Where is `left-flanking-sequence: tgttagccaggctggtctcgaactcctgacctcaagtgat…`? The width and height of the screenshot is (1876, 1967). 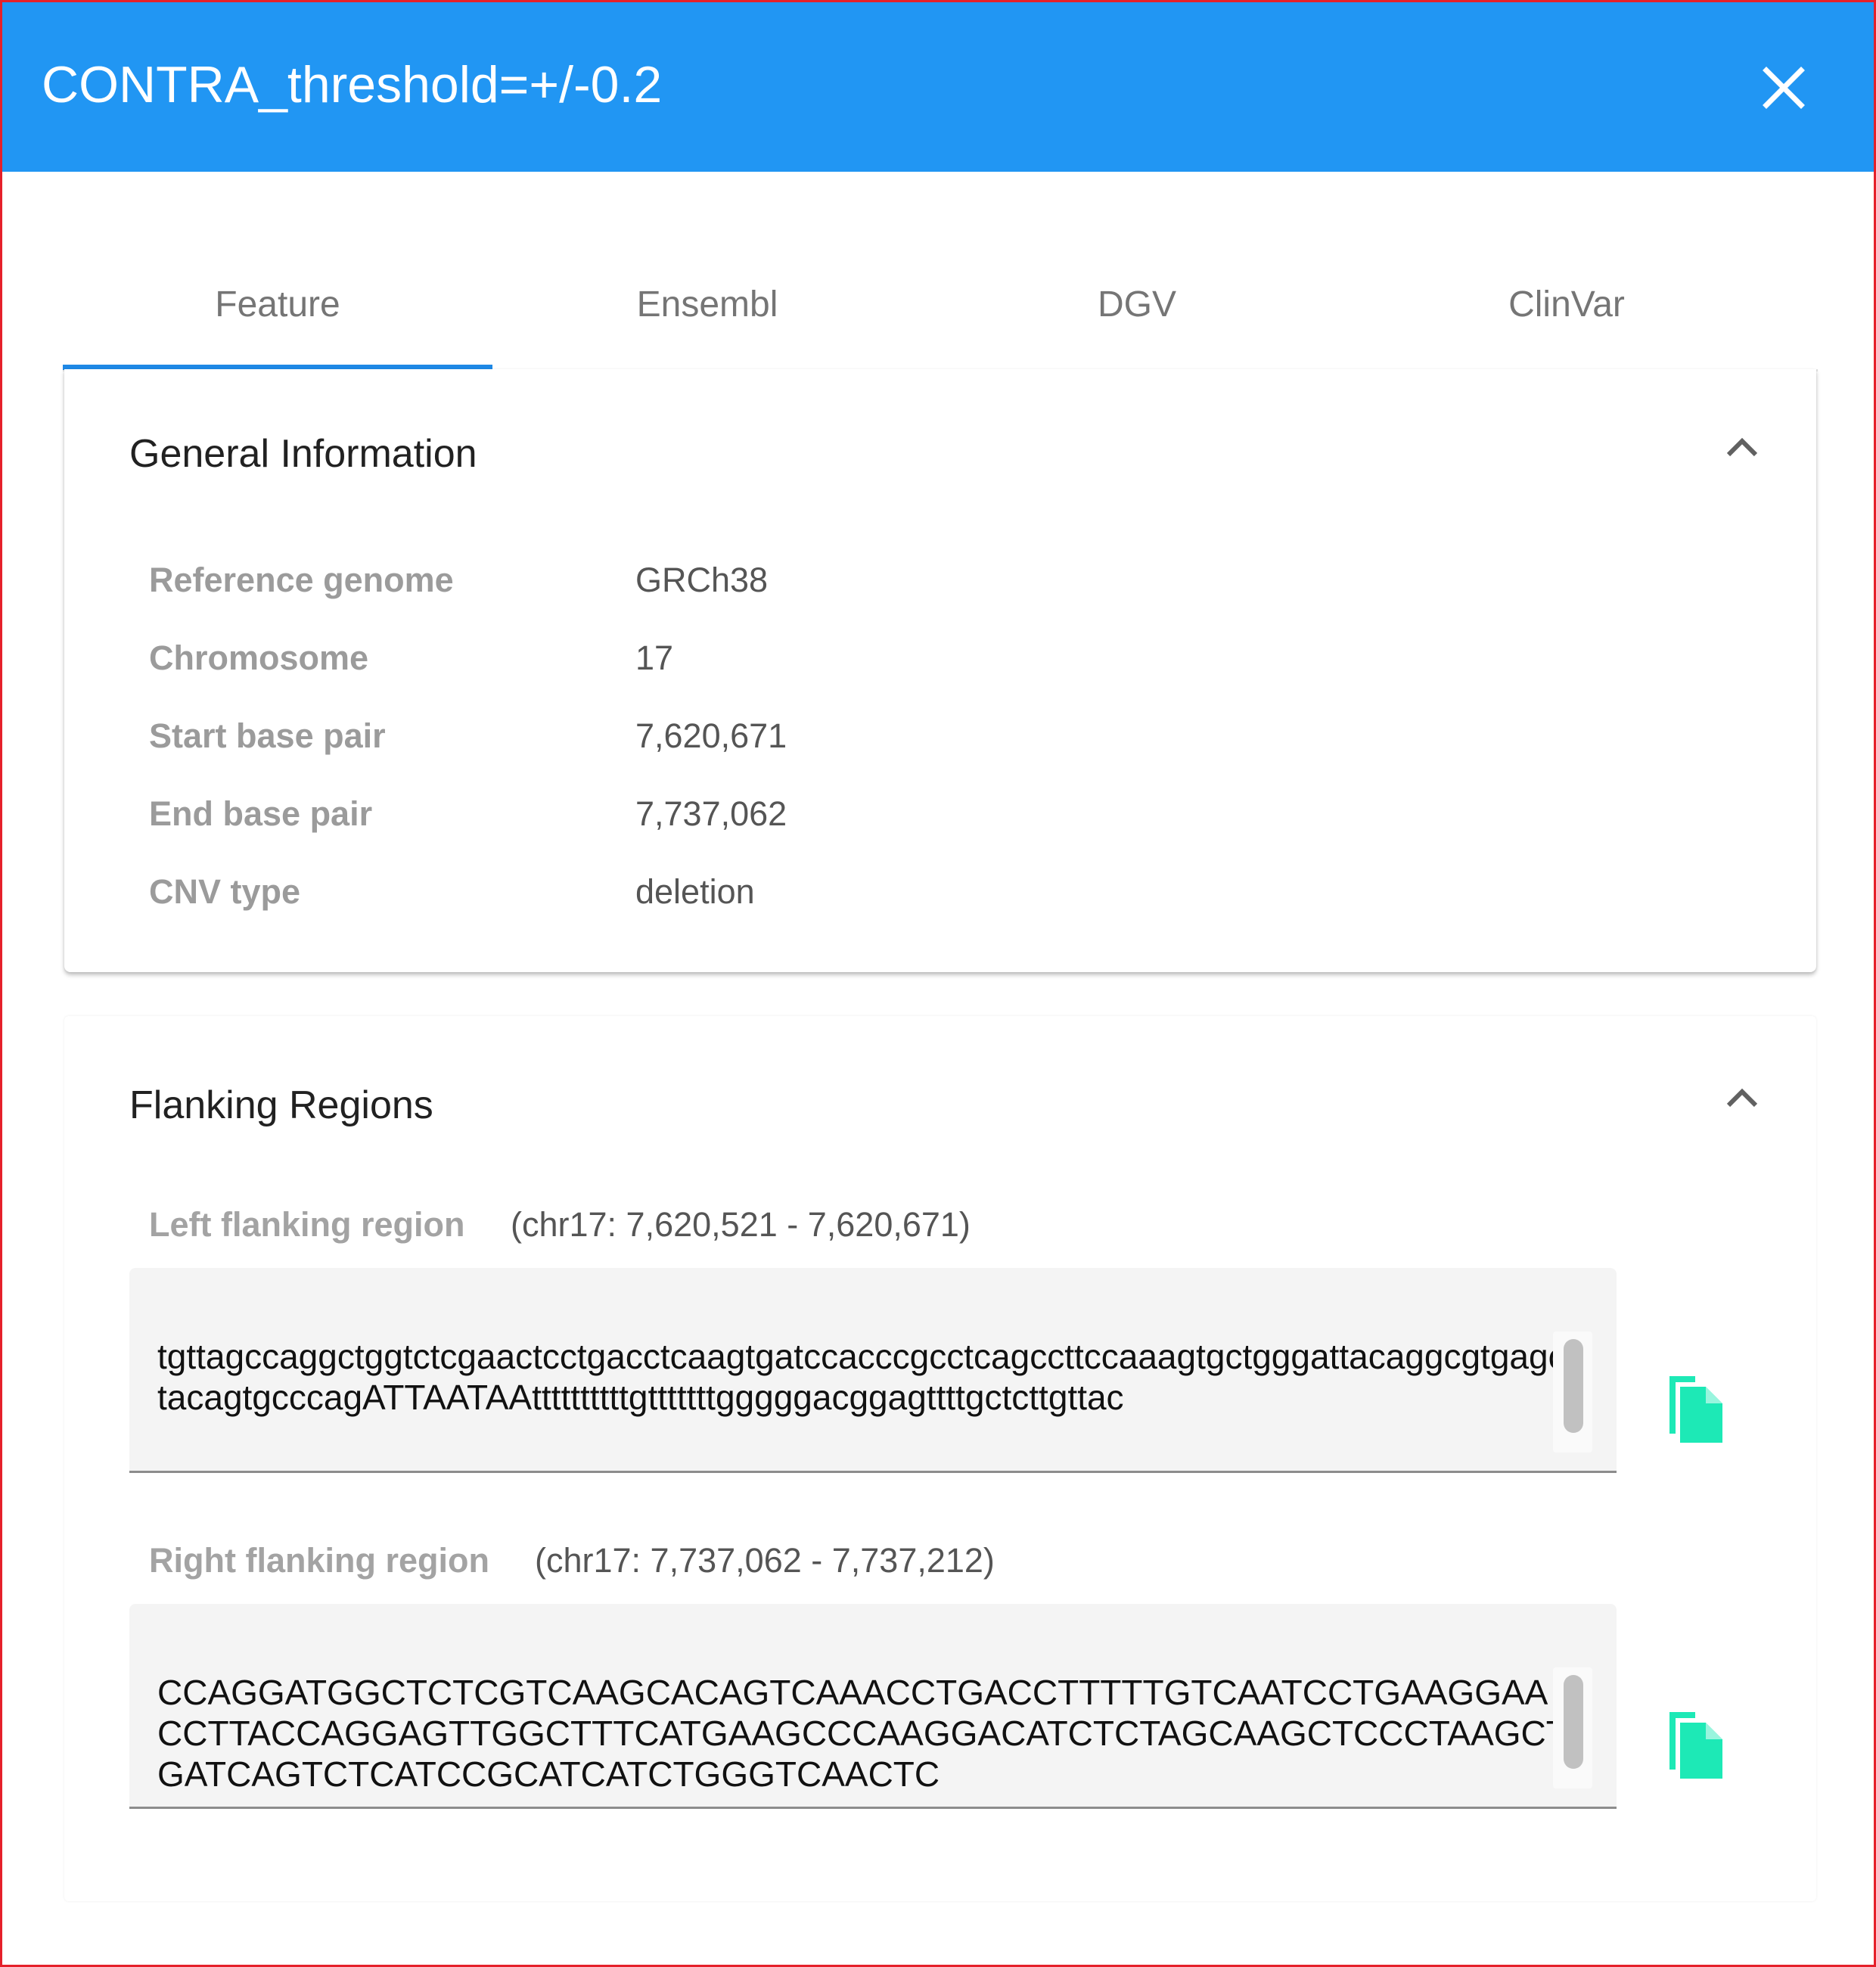 left-flanking-sequence: tgttagccaggctggtctcgaactcctgacctcaagtgat… is located at coordinates (864, 1377).